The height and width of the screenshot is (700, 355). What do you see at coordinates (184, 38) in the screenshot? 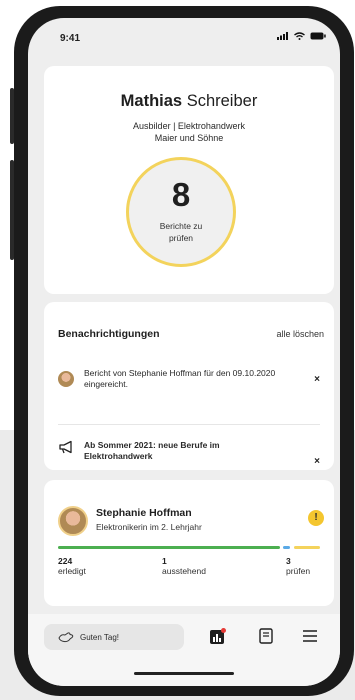
I see `status-bar: 9:41` at bounding box center [184, 38].